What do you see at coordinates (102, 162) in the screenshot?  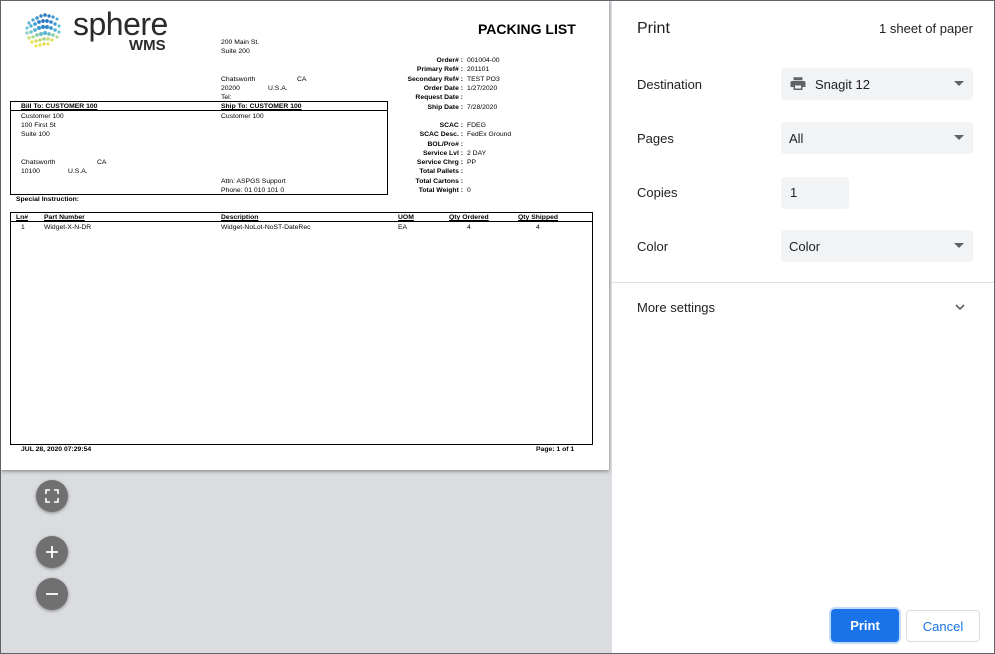 I see `bill-to-state: CA` at bounding box center [102, 162].